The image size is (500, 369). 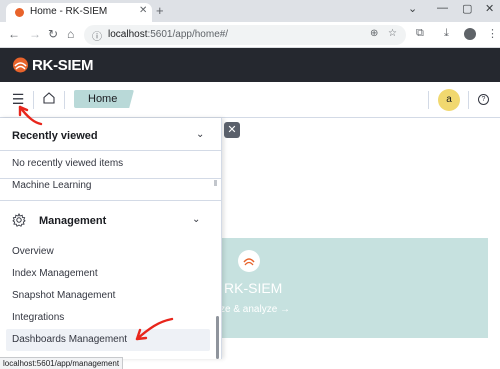 What do you see at coordinates (35, 34) in the screenshot?
I see `forward-icon: →` at bounding box center [35, 34].